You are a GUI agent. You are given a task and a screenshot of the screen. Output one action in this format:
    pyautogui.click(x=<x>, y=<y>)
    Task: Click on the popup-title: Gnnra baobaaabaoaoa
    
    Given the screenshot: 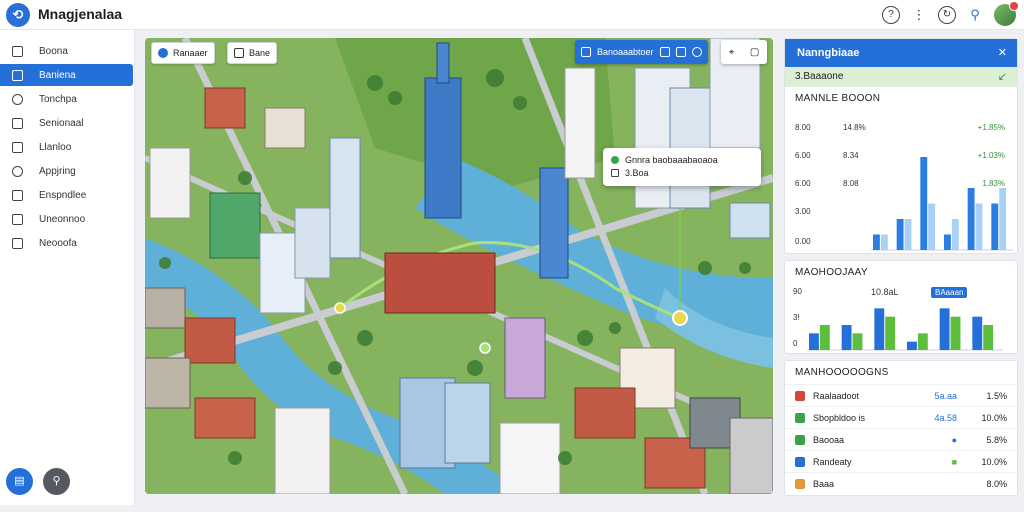 What is the action you would take?
    pyautogui.click(x=671, y=159)
    